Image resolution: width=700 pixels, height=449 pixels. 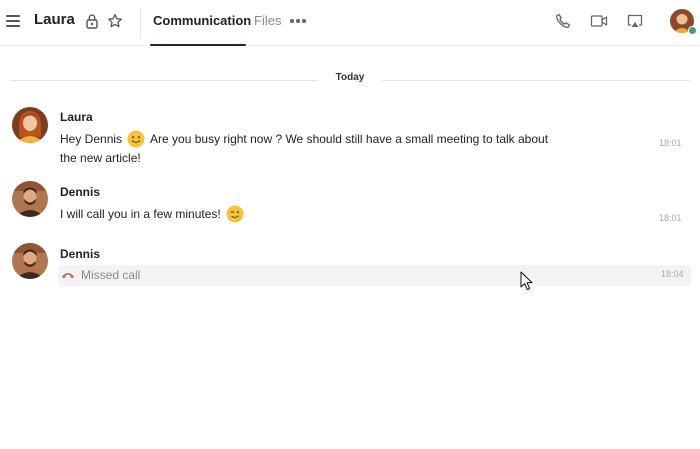 I want to click on message-timestamp: 18:04, so click(x=672, y=274).